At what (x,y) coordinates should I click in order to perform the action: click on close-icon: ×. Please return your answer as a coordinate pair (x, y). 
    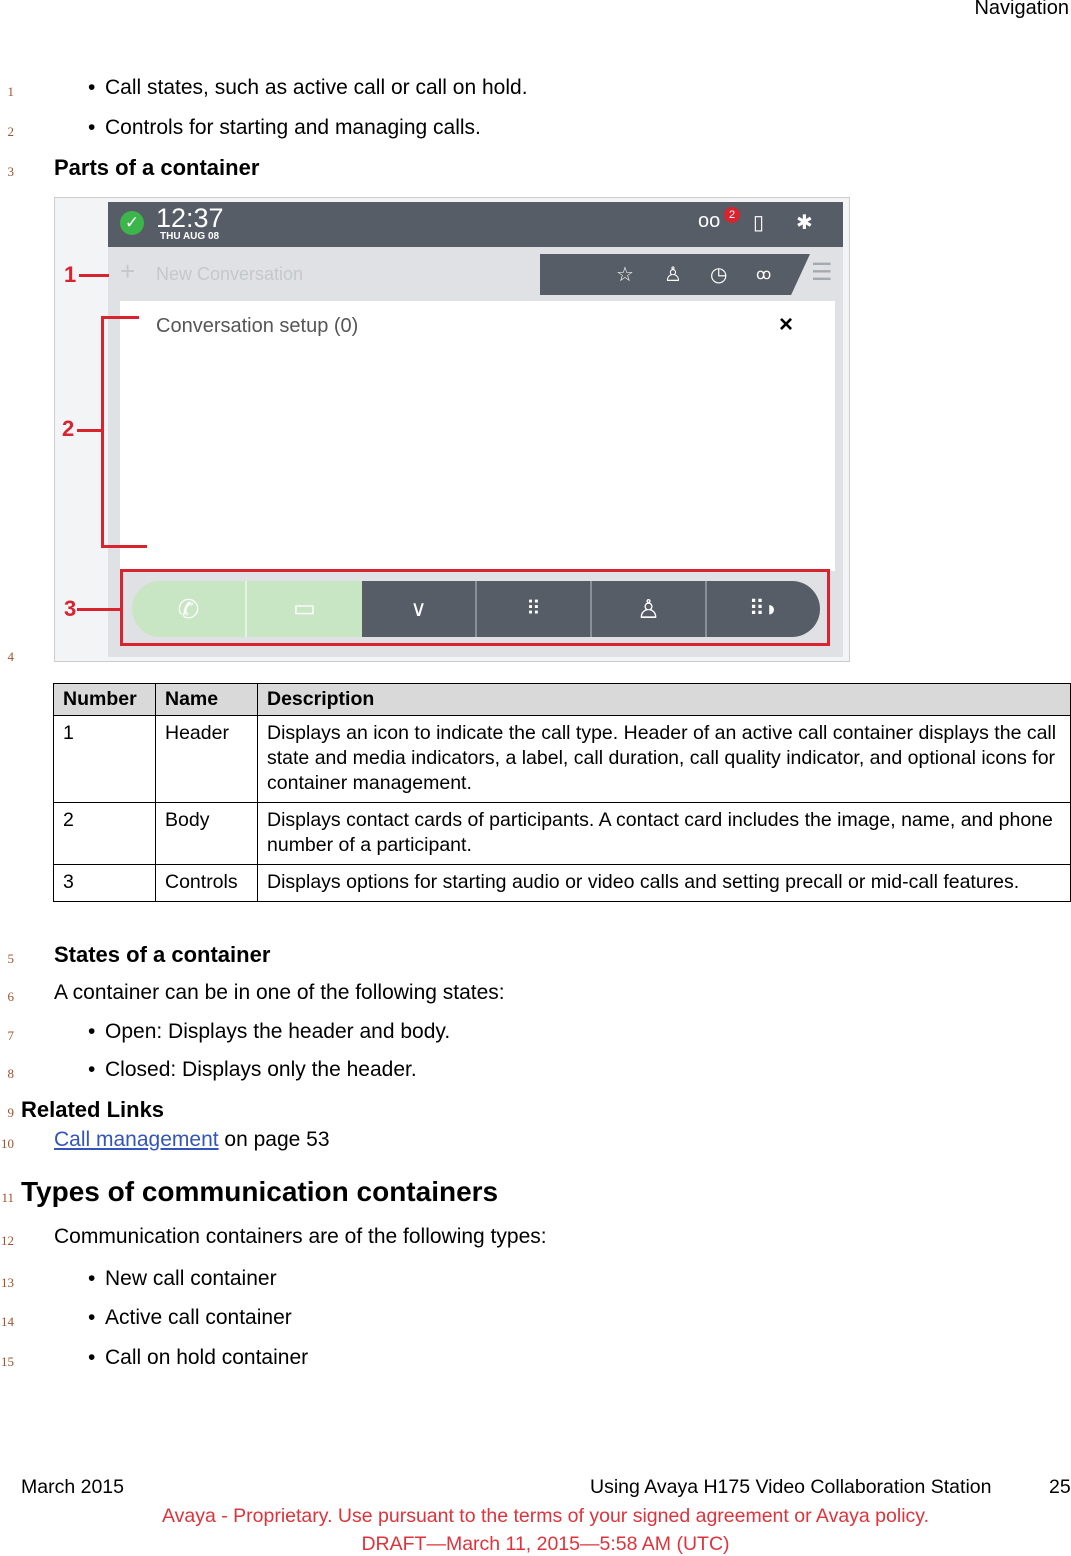
    Looking at the image, I should click on (786, 325).